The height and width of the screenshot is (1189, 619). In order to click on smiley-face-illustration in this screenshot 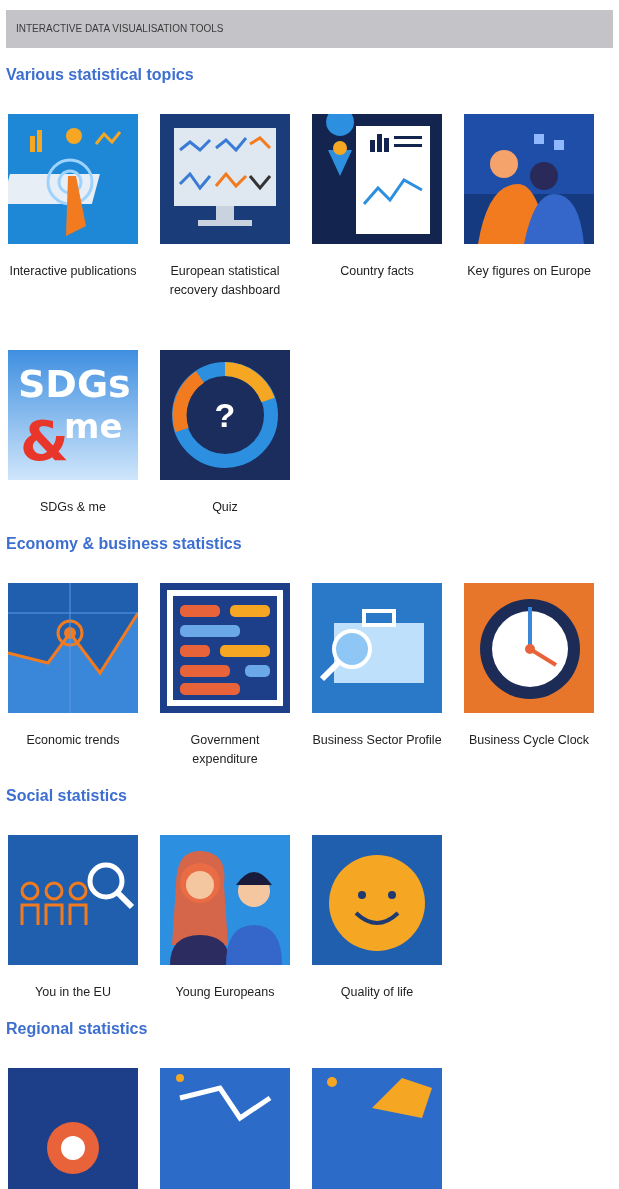, I will do `click(377, 900)`.